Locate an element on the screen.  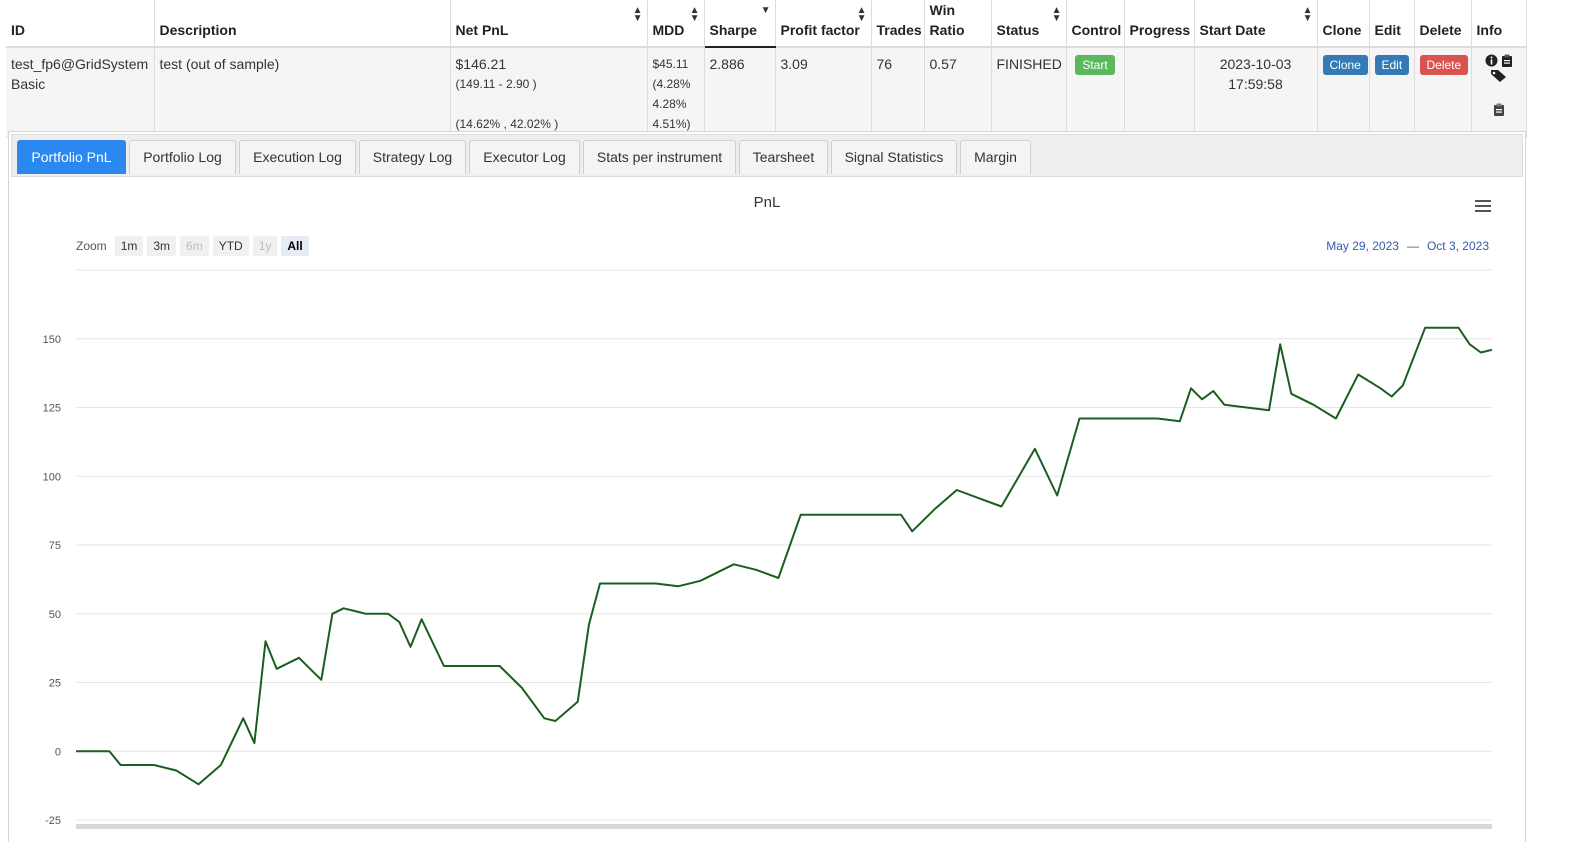
tag-icon is located at coordinates (1499, 76).